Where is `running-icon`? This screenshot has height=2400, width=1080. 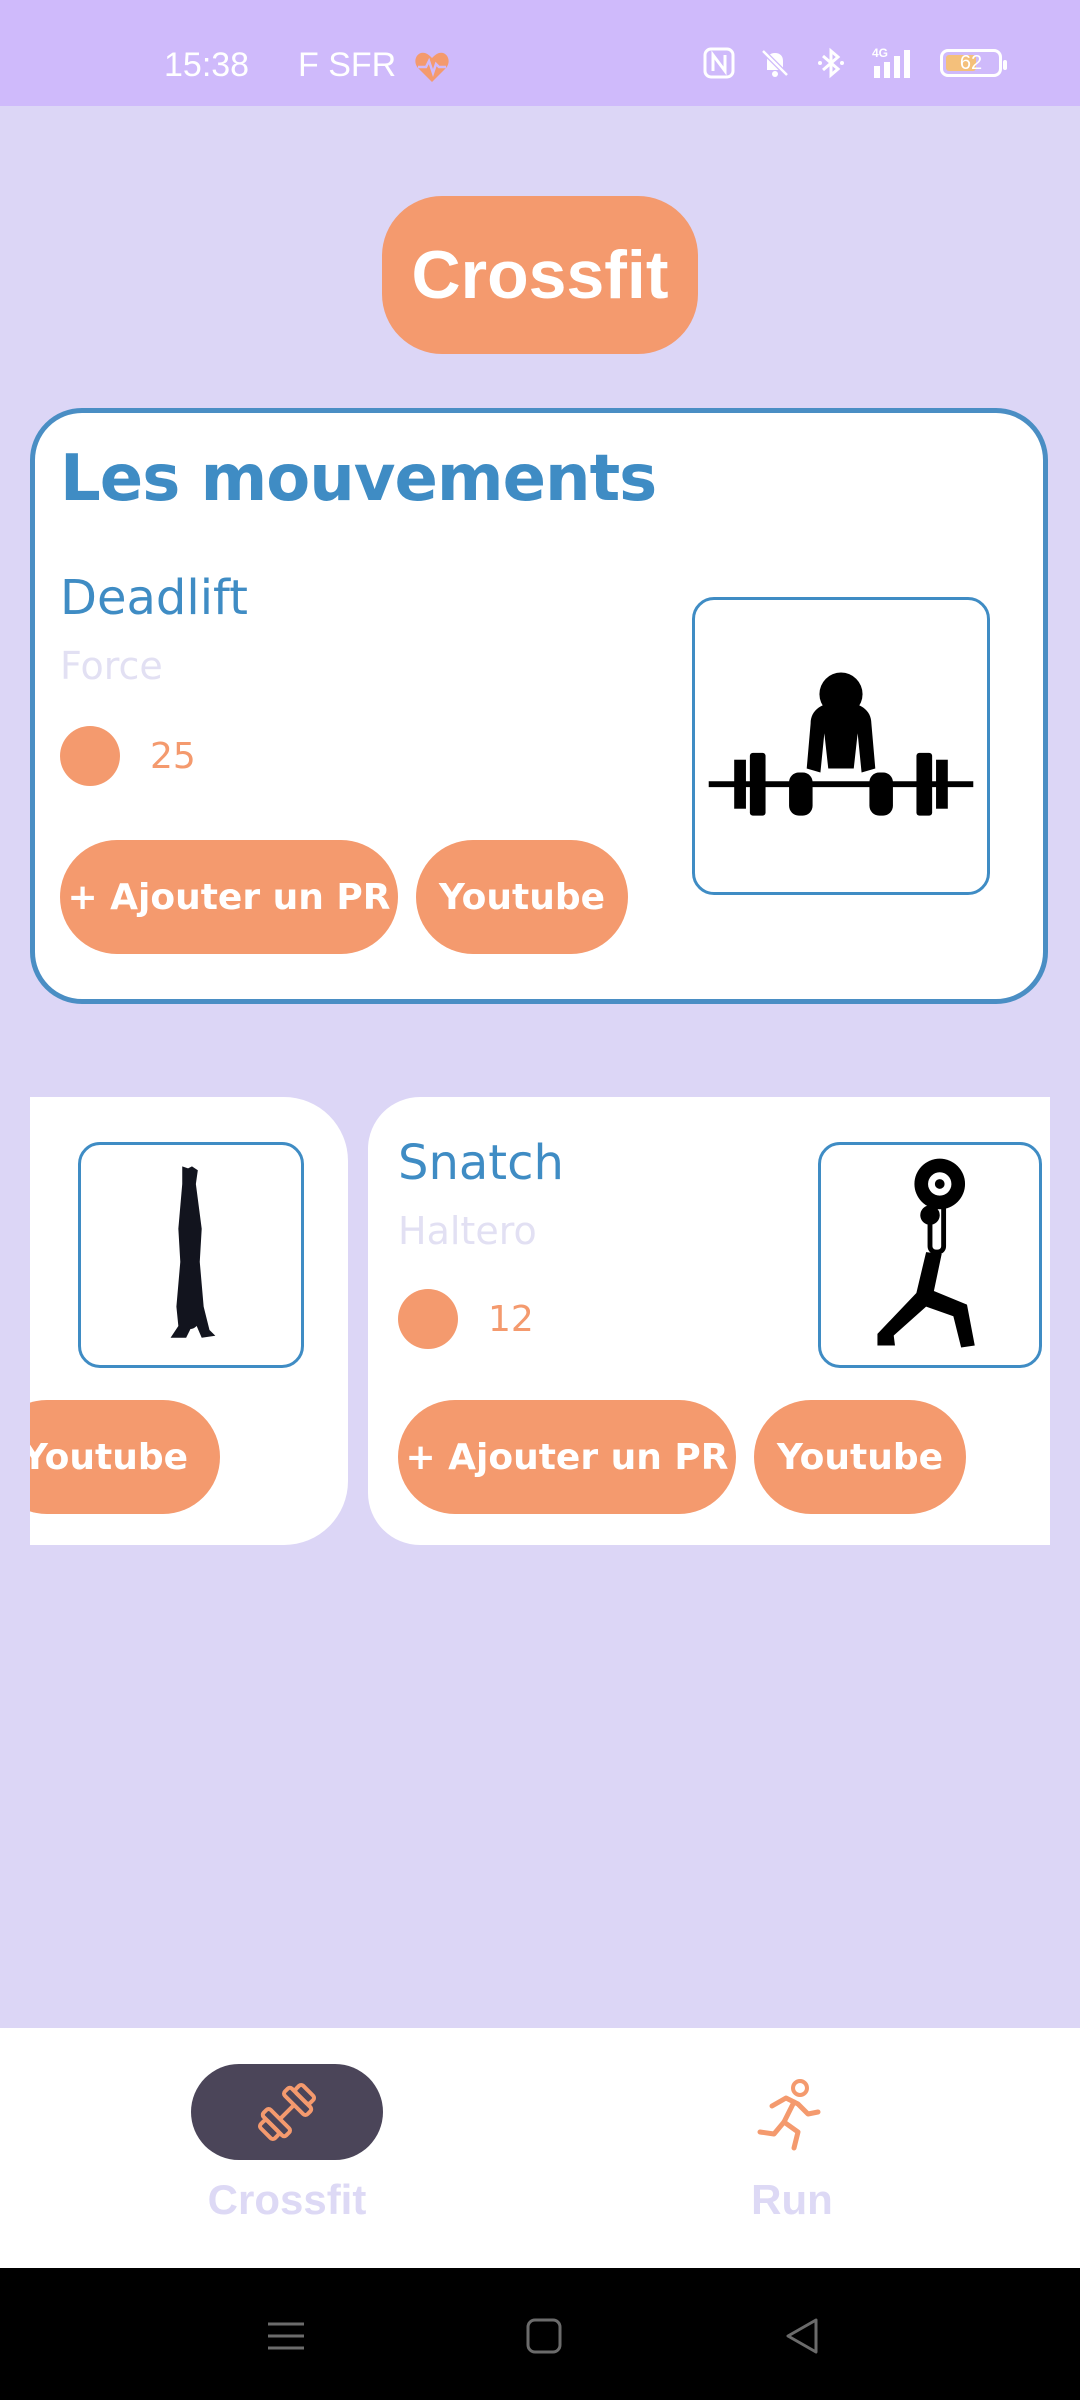 running-icon is located at coordinates (789, 2115).